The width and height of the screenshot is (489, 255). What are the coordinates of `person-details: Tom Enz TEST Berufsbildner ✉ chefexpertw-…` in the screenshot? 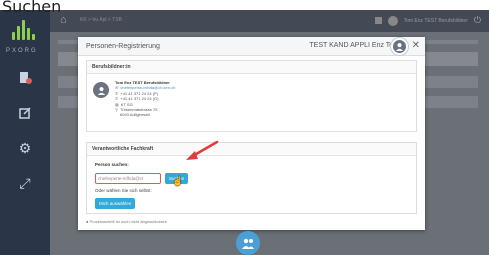 It's located at (145, 99).